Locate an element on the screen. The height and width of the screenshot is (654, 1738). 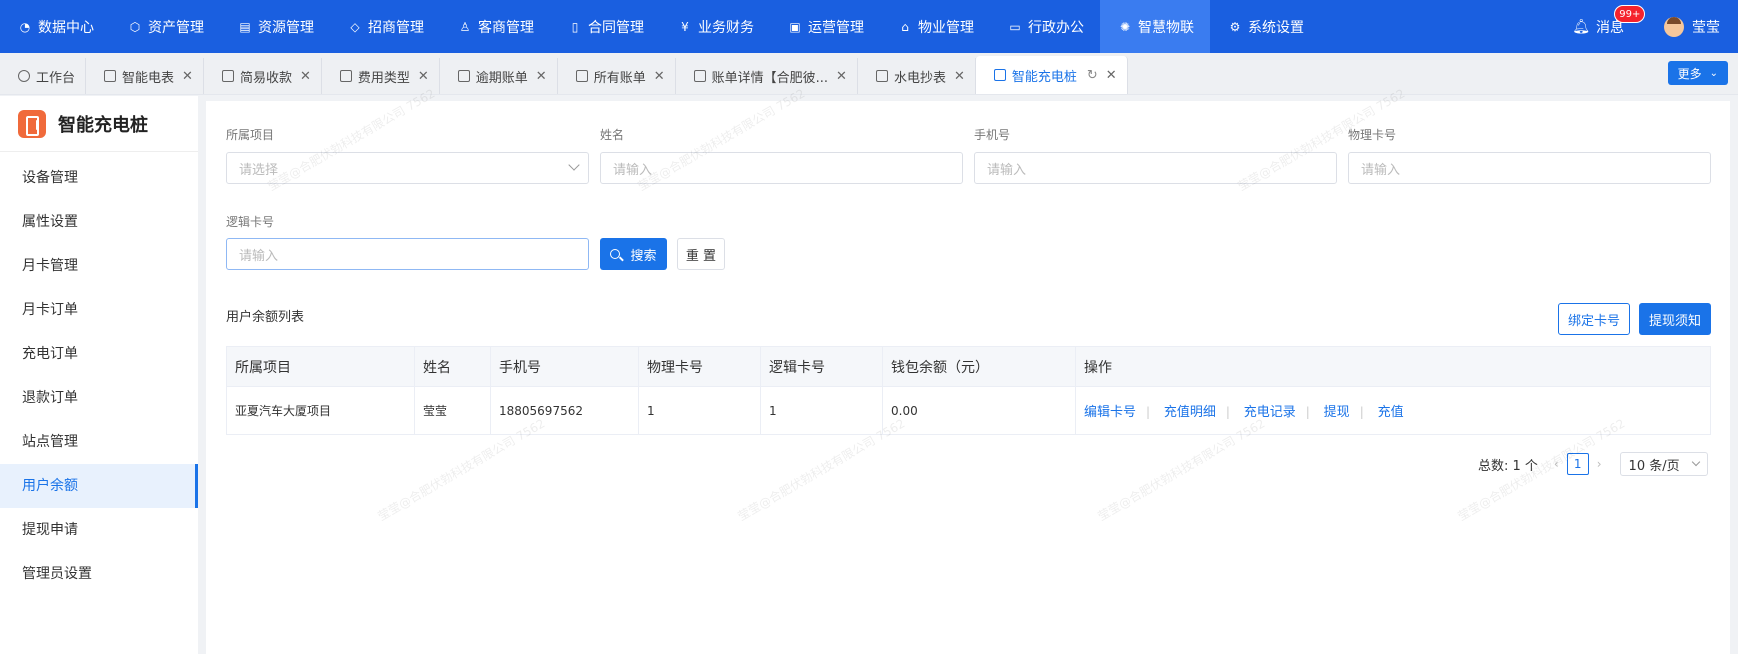
col-balance: 钱包余额（元） is located at coordinates (979, 366).